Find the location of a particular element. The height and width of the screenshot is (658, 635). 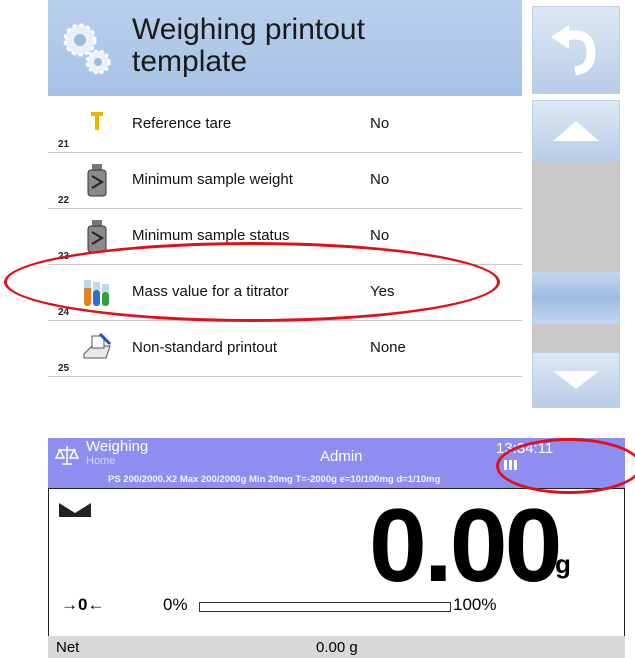

zero-indicator: →0← is located at coordinates (83, 604).